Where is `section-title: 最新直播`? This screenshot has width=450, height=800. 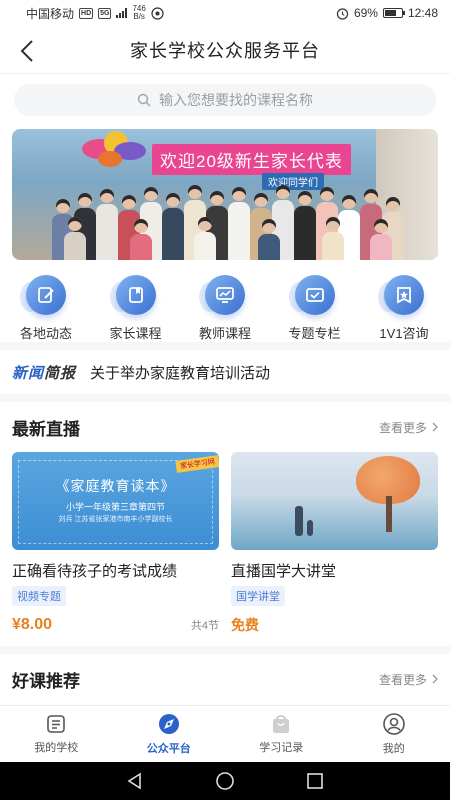
section-title: 最新直播 is located at coordinates (46, 429).